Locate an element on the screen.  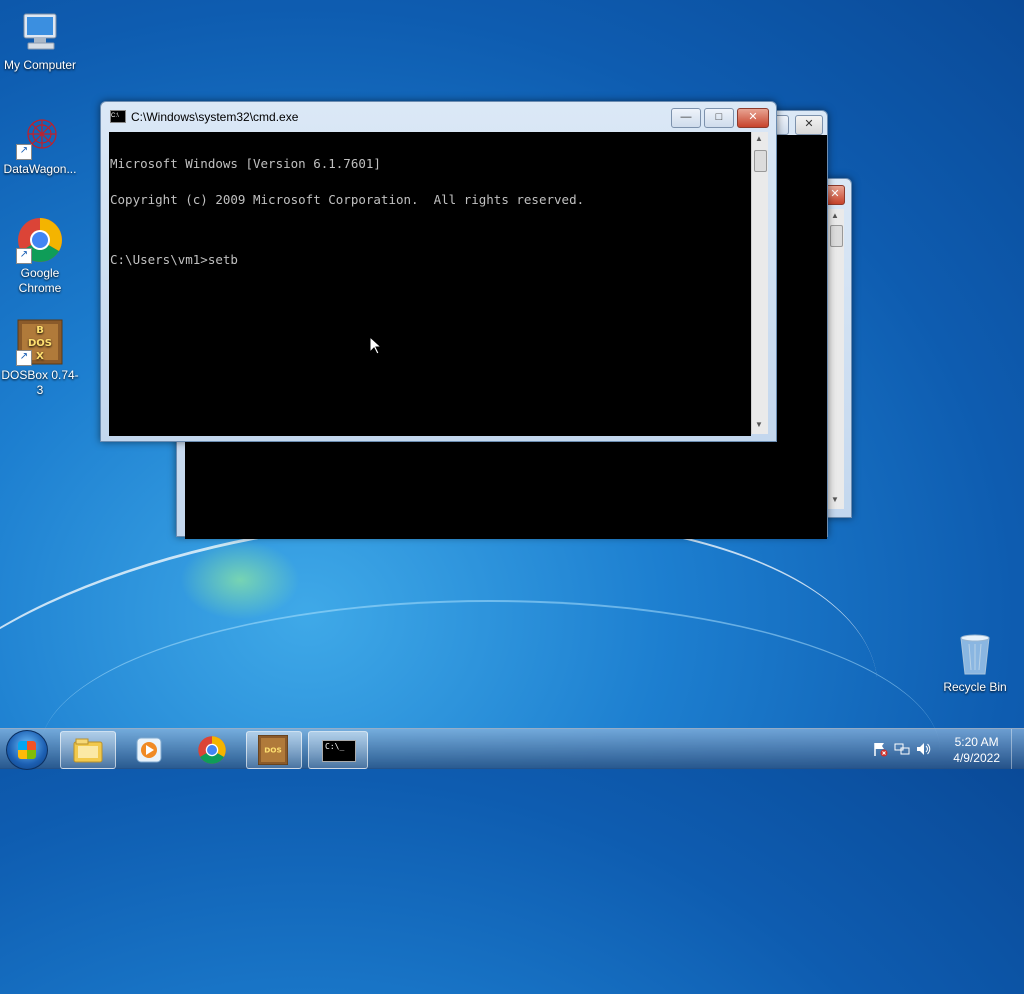
taskbar-item-media-player is located at coordinates (149, 749).